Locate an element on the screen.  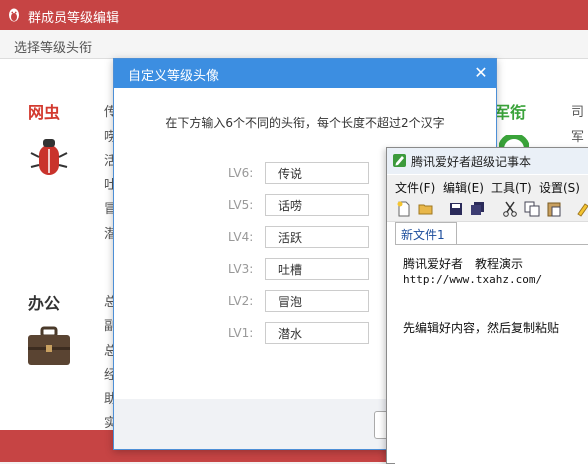
save-all-icon is located at coordinates (478, 209).